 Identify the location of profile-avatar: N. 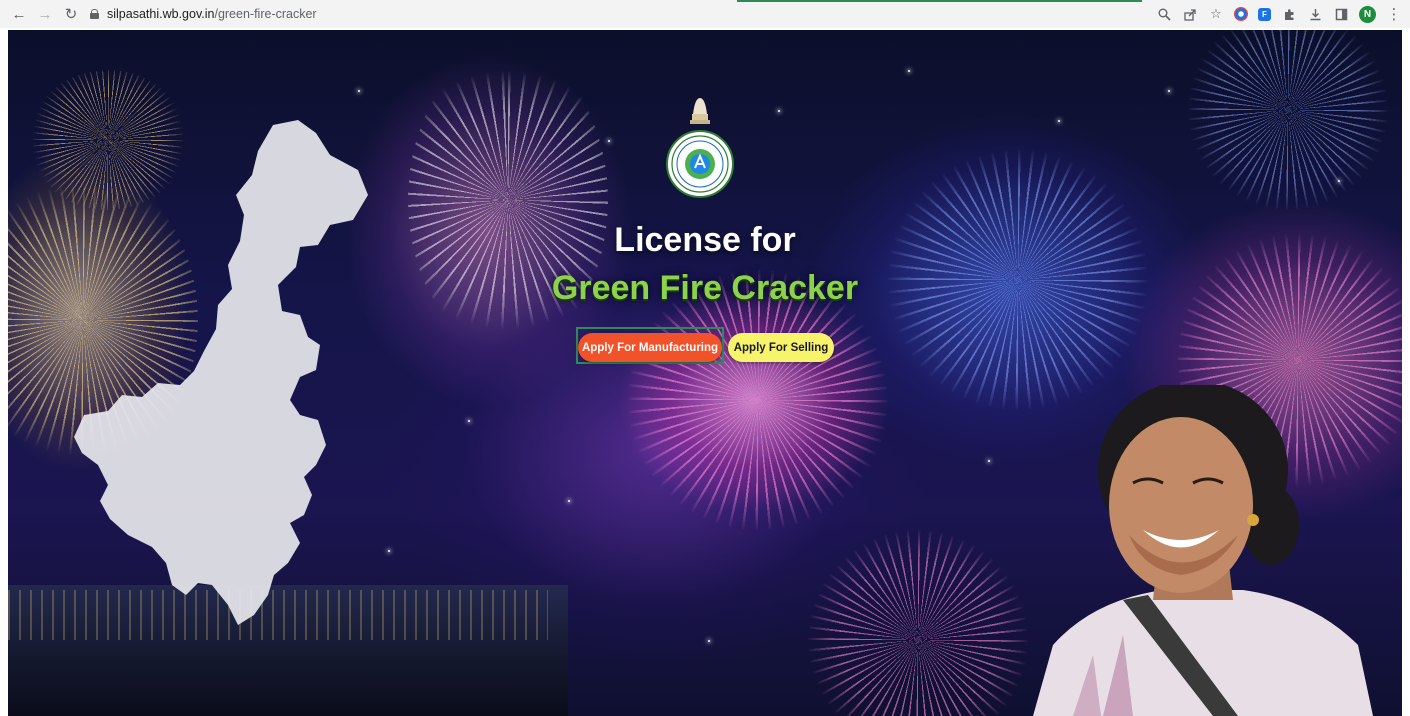
(1367, 14).